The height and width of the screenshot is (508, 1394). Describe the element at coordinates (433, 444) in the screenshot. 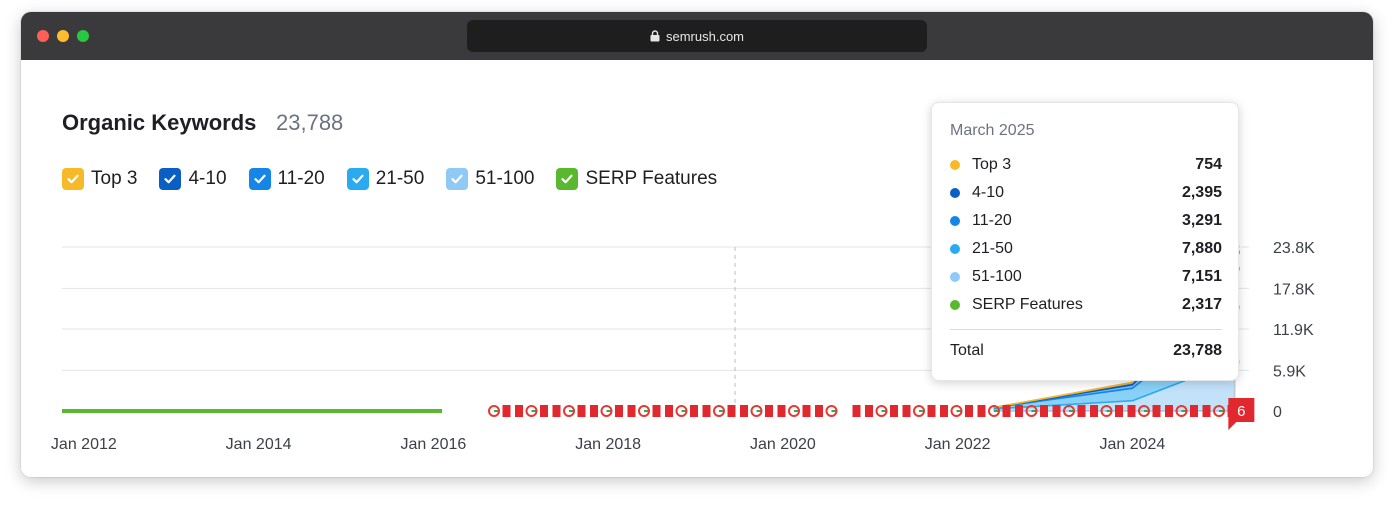

I see `x-tick-label: Jan 2016` at that location.